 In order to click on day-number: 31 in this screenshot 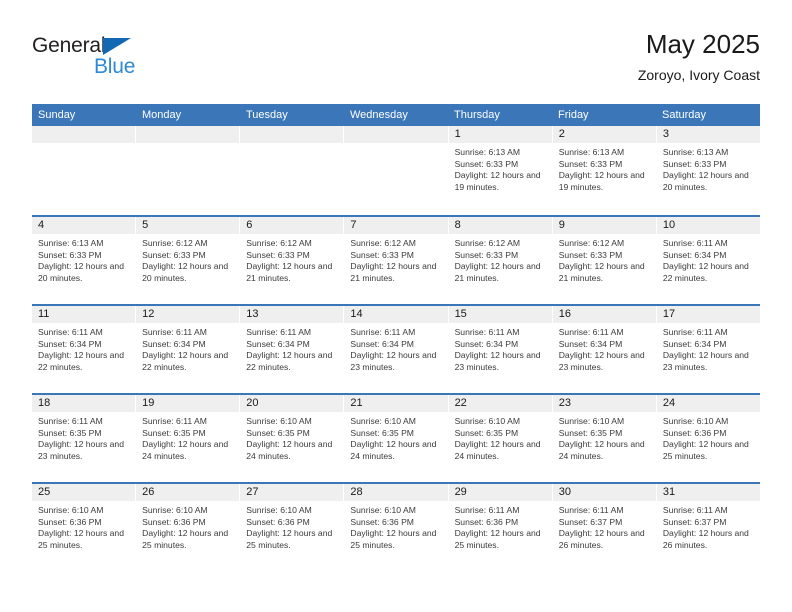, I will do `click(708, 492)`.